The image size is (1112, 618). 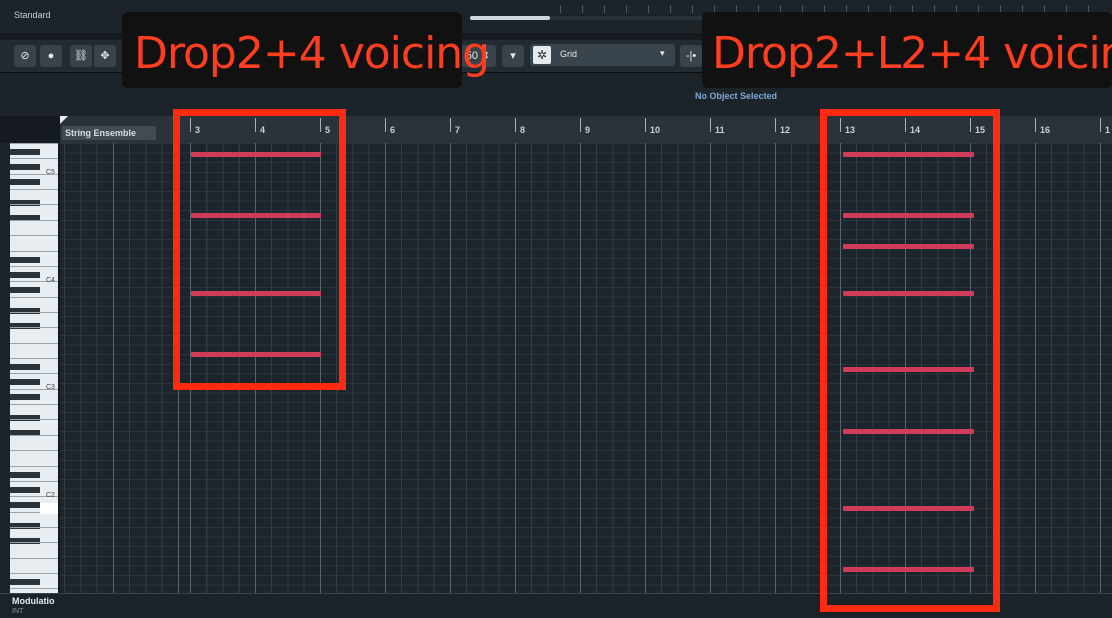 I want to click on chevron-down-icon: ▾, so click(x=662, y=53).